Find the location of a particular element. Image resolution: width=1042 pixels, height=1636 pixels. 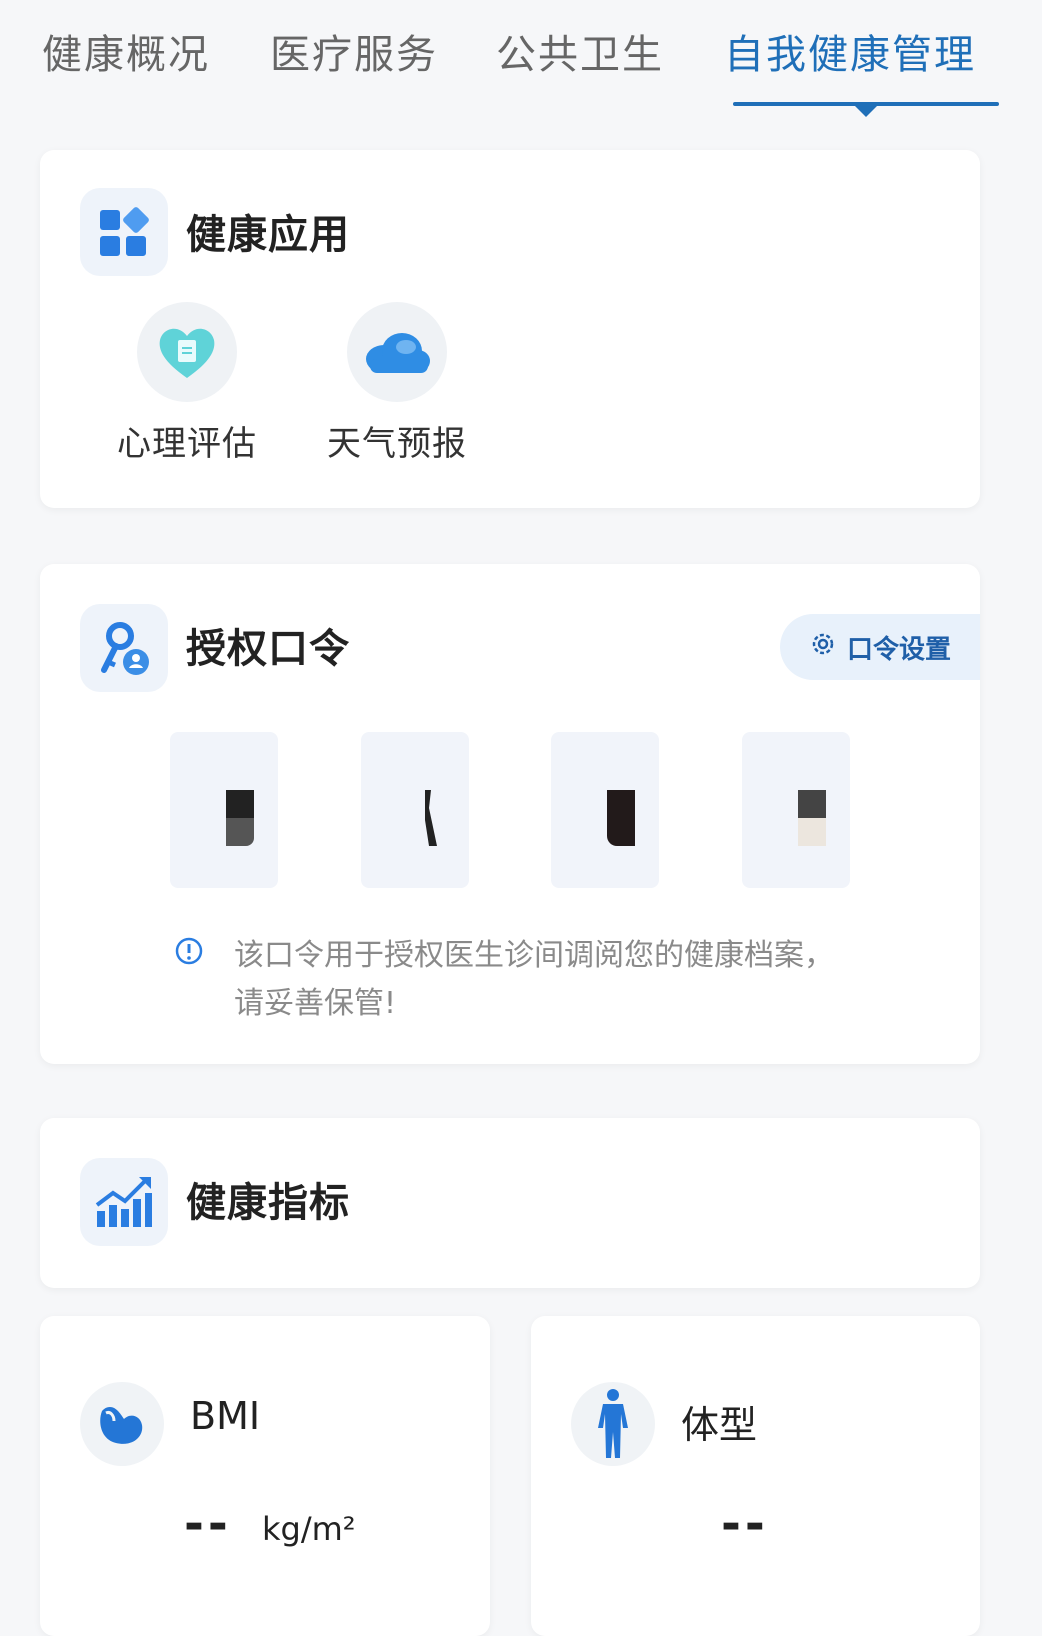

cloud-icon is located at coordinates (397, 352).